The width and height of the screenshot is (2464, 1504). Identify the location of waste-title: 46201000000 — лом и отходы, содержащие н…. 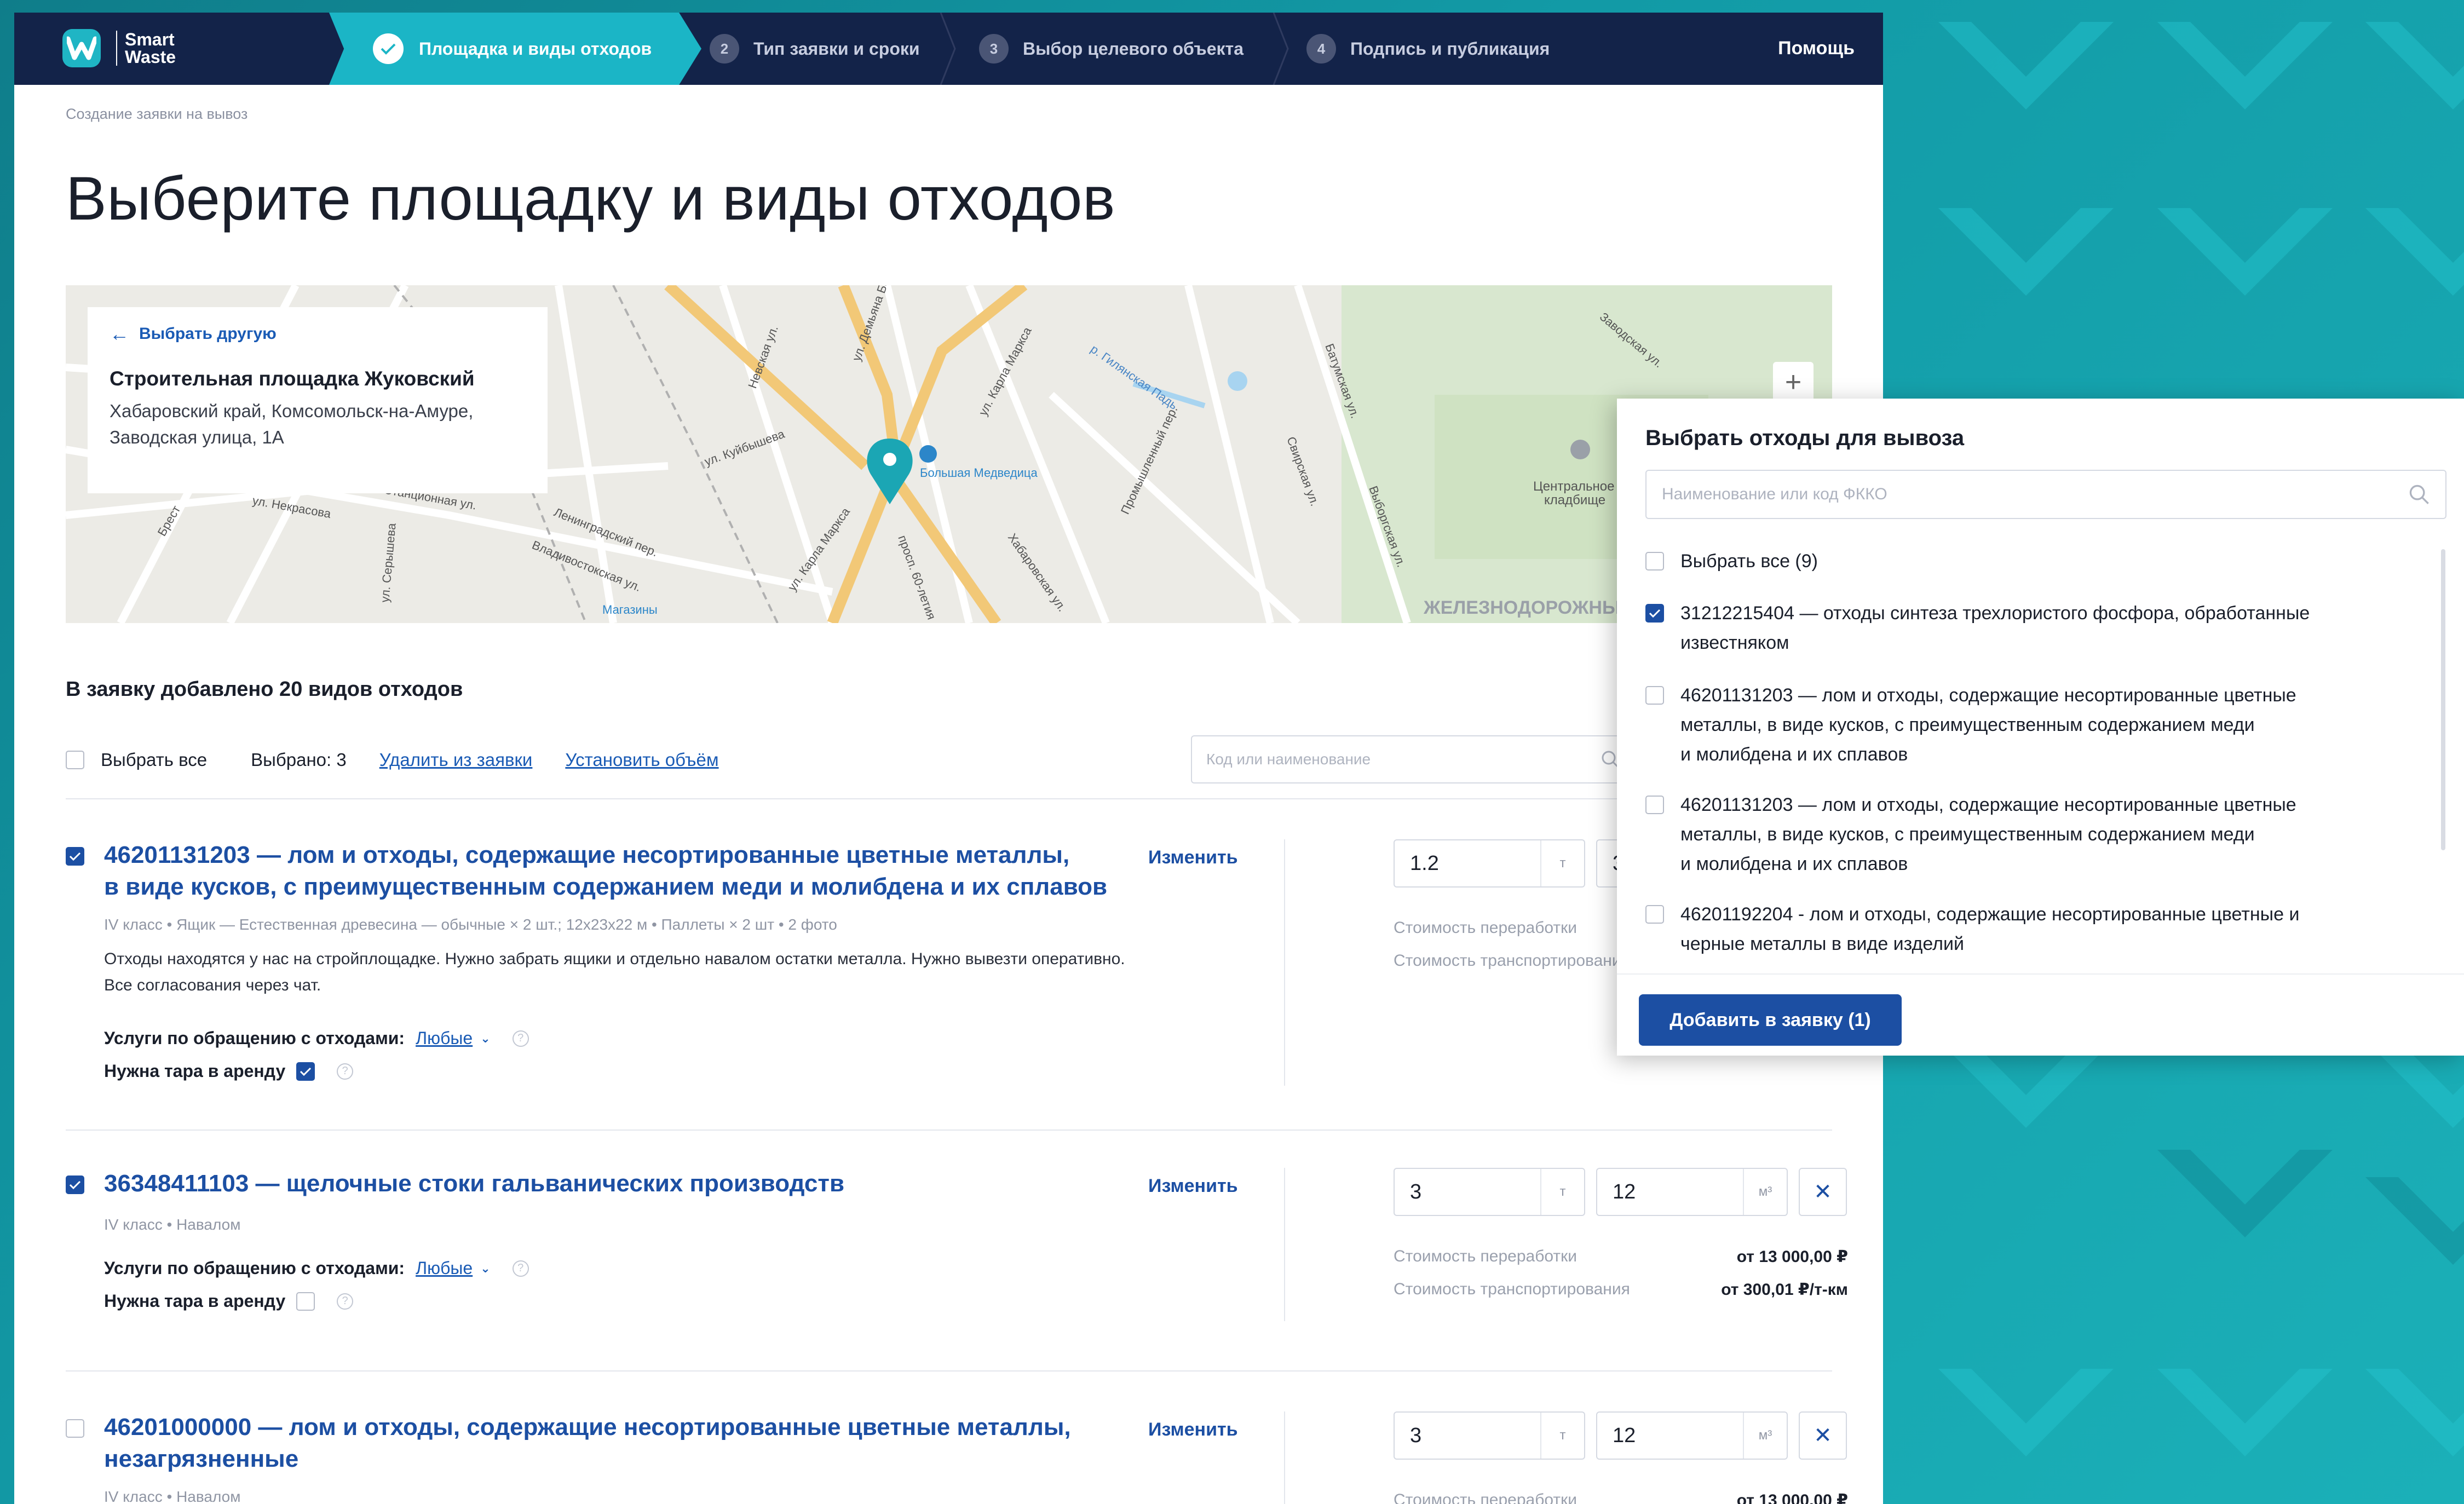
(624, 1443).